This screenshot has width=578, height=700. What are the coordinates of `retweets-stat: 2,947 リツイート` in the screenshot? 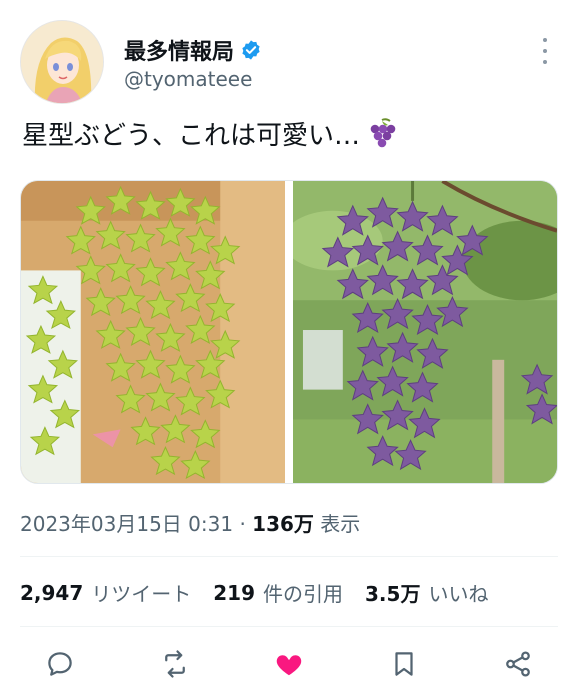 It's located at (105, 592).